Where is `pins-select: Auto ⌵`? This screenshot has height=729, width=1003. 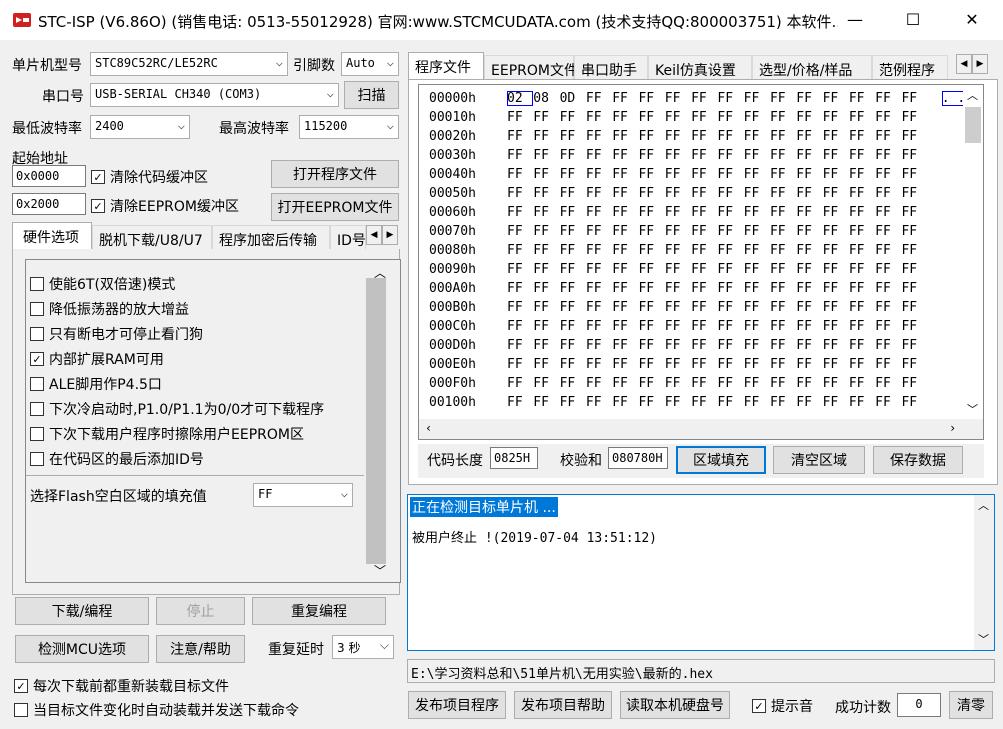
pins-select: Auto ⌵ is located at coordinates (370, 64).